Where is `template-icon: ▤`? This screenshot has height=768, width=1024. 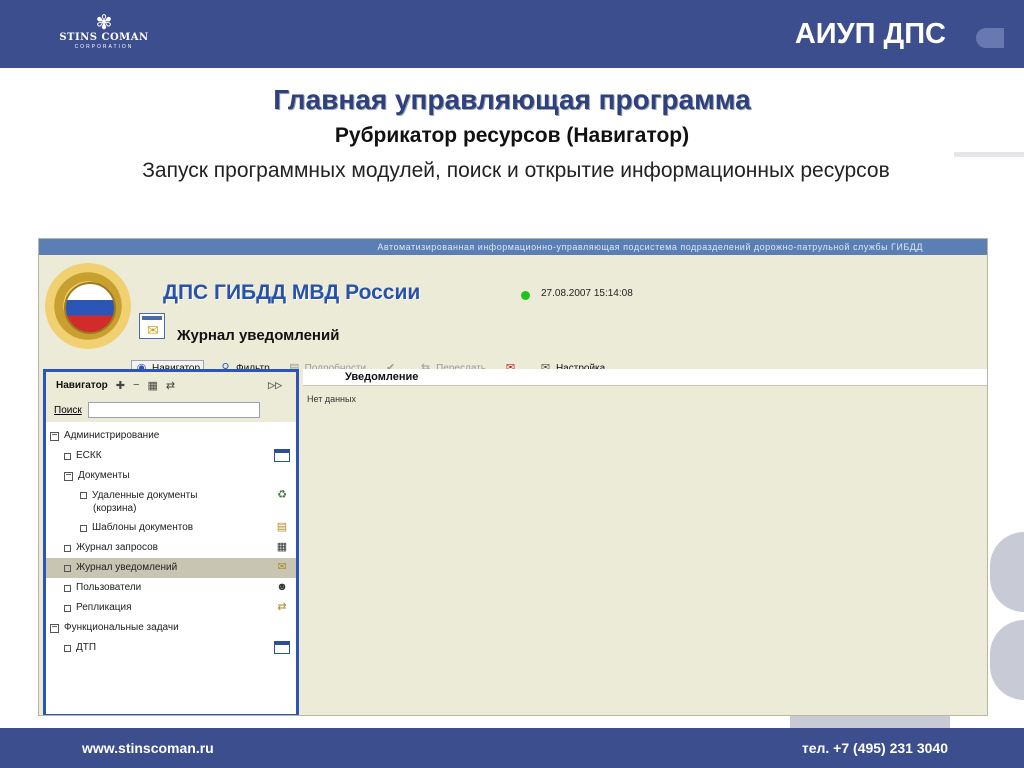 template-icon: ▤ is located at coordinates (282, 527).